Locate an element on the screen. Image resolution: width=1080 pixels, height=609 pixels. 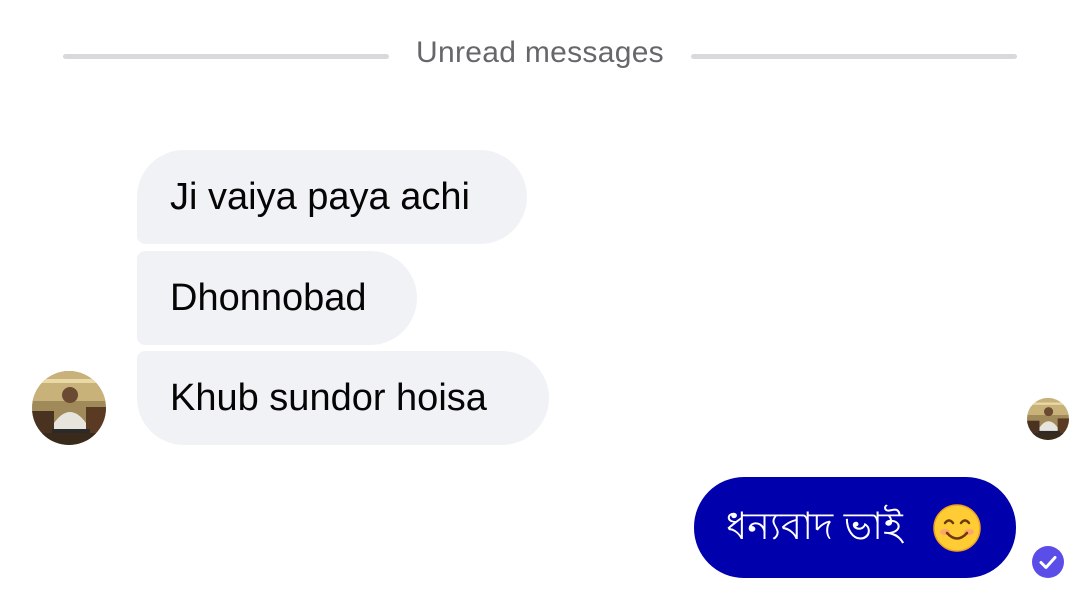
divider-line-left is located at coordinates (226, 56).